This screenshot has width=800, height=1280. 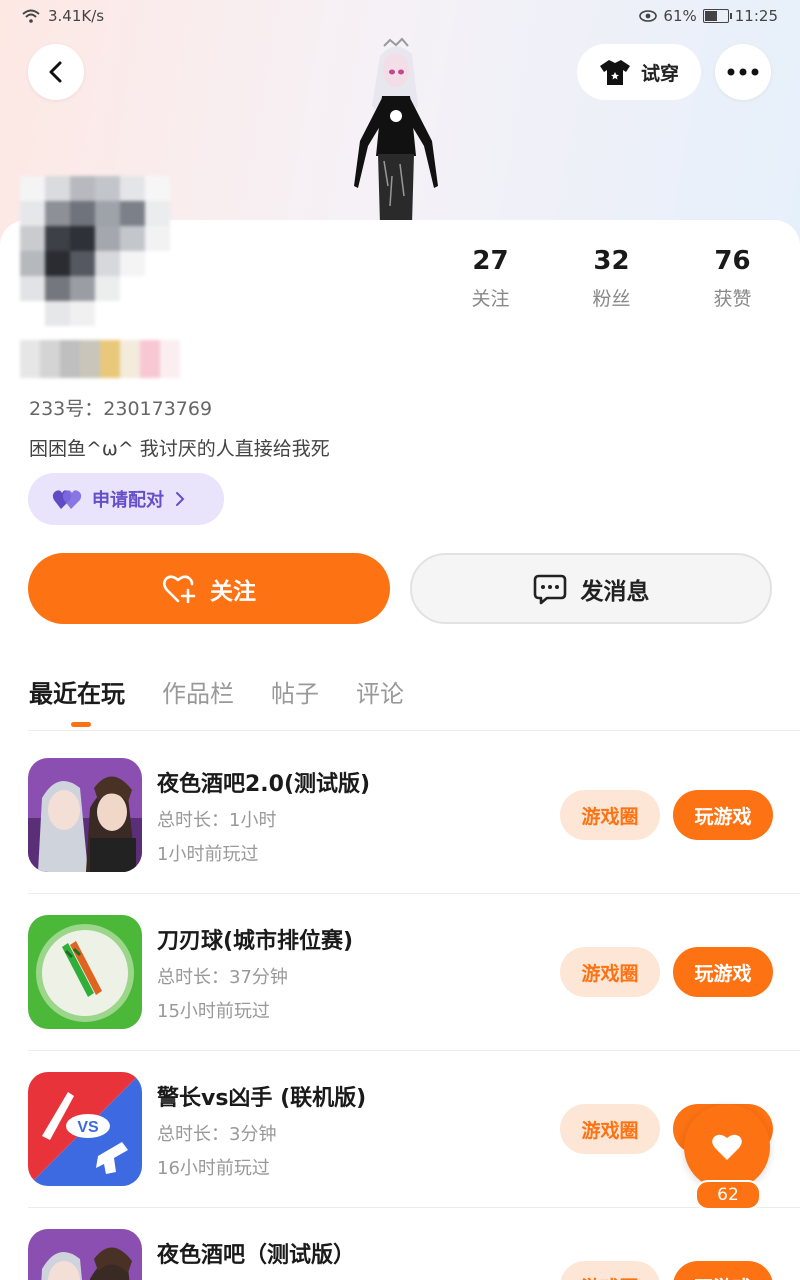 I want to click on game-last-played: 16小时前玩过, so click(x=213, y=1168).